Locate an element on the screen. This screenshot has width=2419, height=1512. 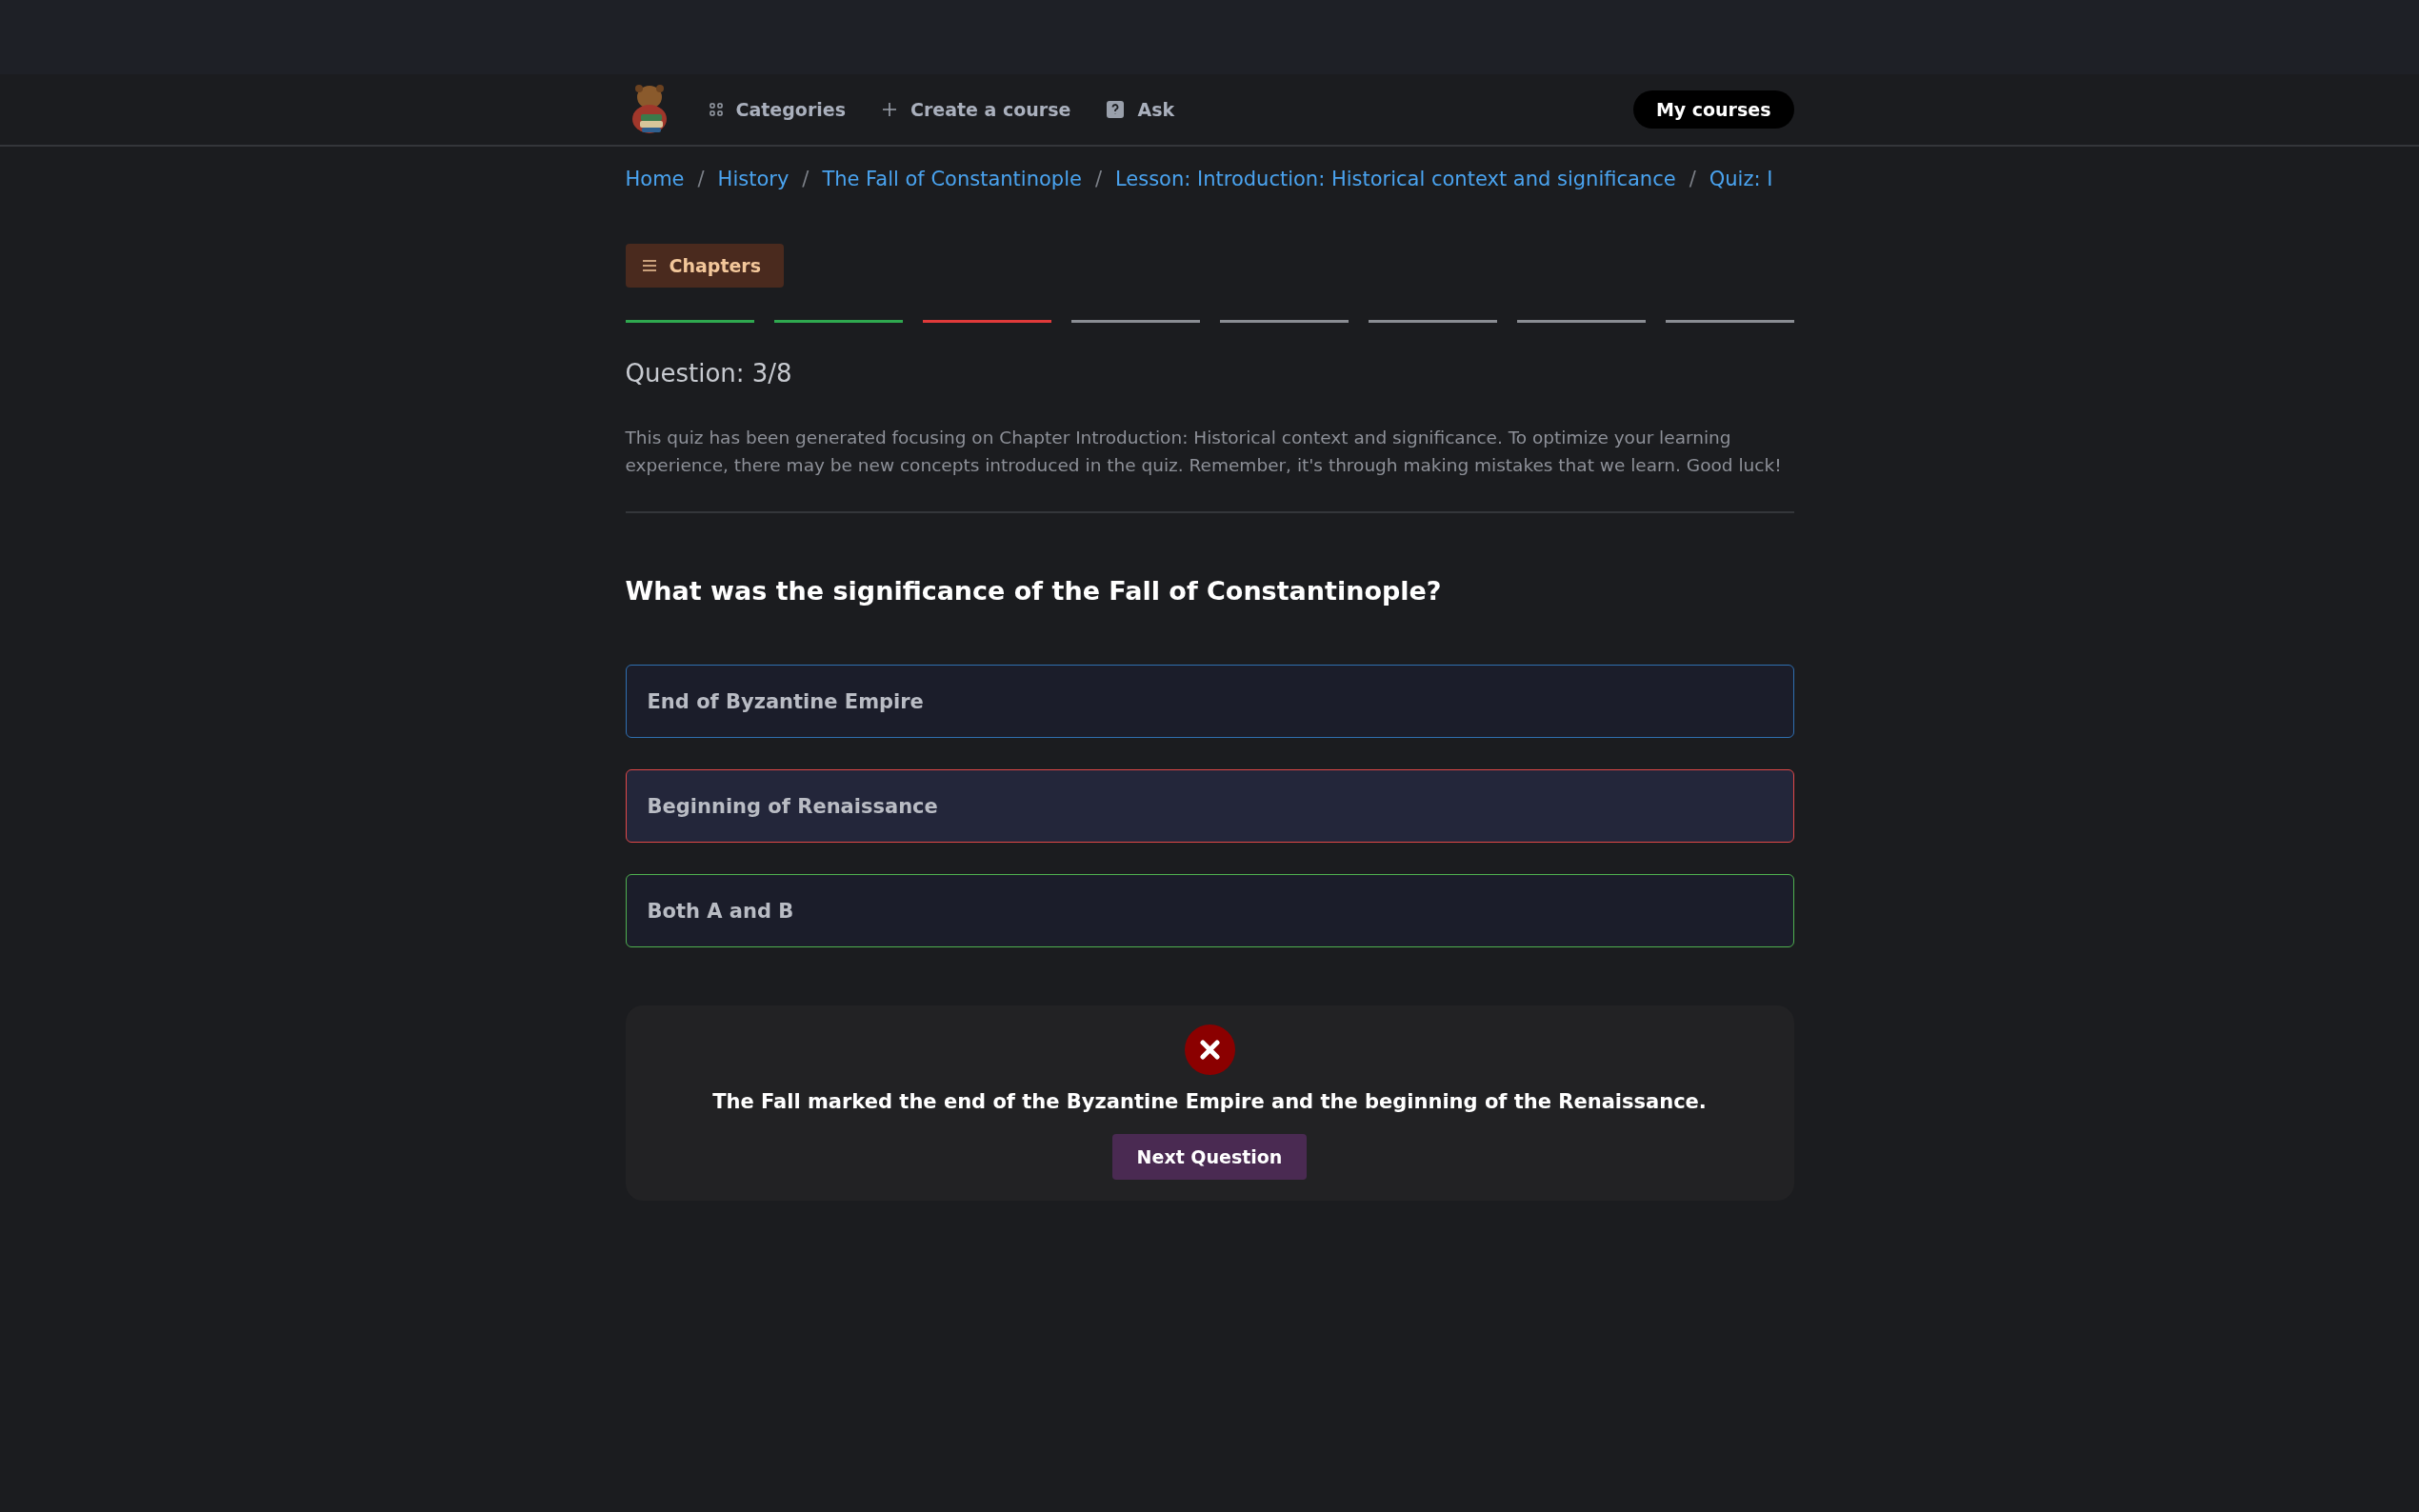
breadcrumb-link: Home is located at coordinates (655, 179).